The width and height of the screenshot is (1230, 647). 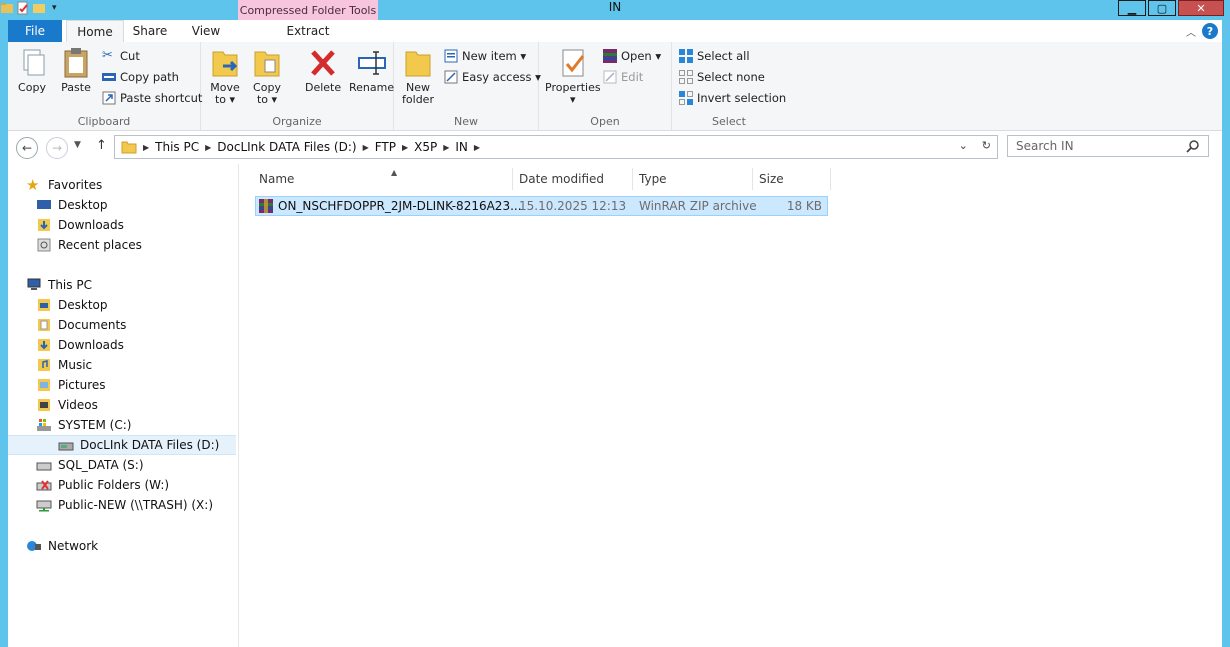 I want to click on maximize-icon: ▢, so click(x=1162, y=8).